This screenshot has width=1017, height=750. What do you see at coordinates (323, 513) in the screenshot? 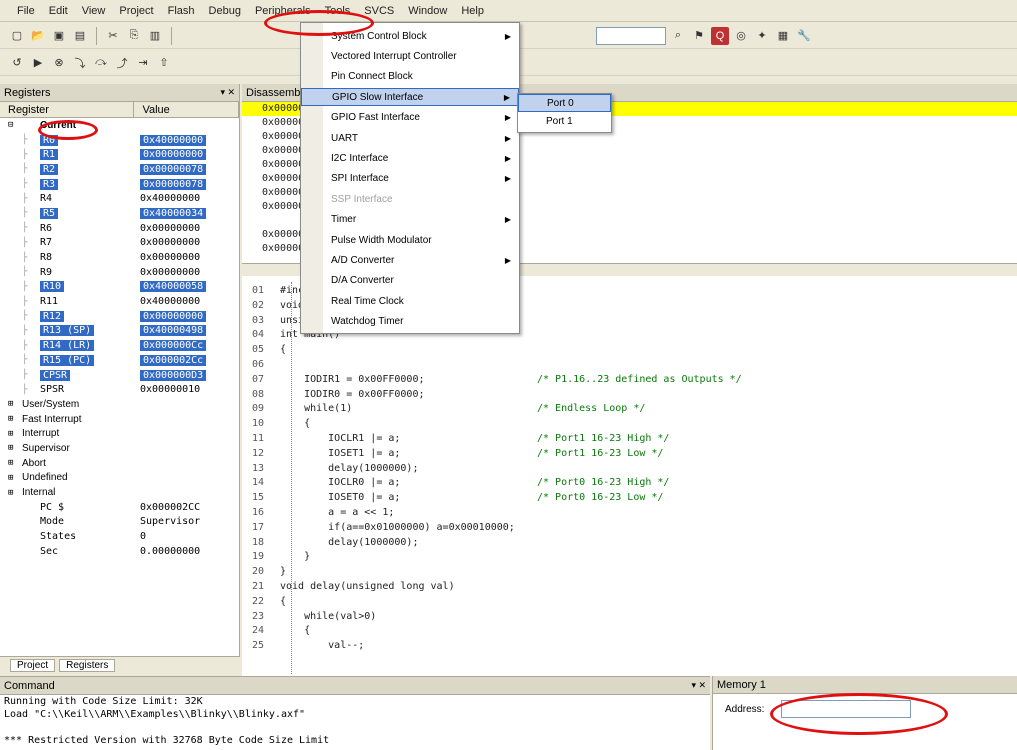
I see `source-line: 16 a = a << 1;` at bounding box center [323, 513].